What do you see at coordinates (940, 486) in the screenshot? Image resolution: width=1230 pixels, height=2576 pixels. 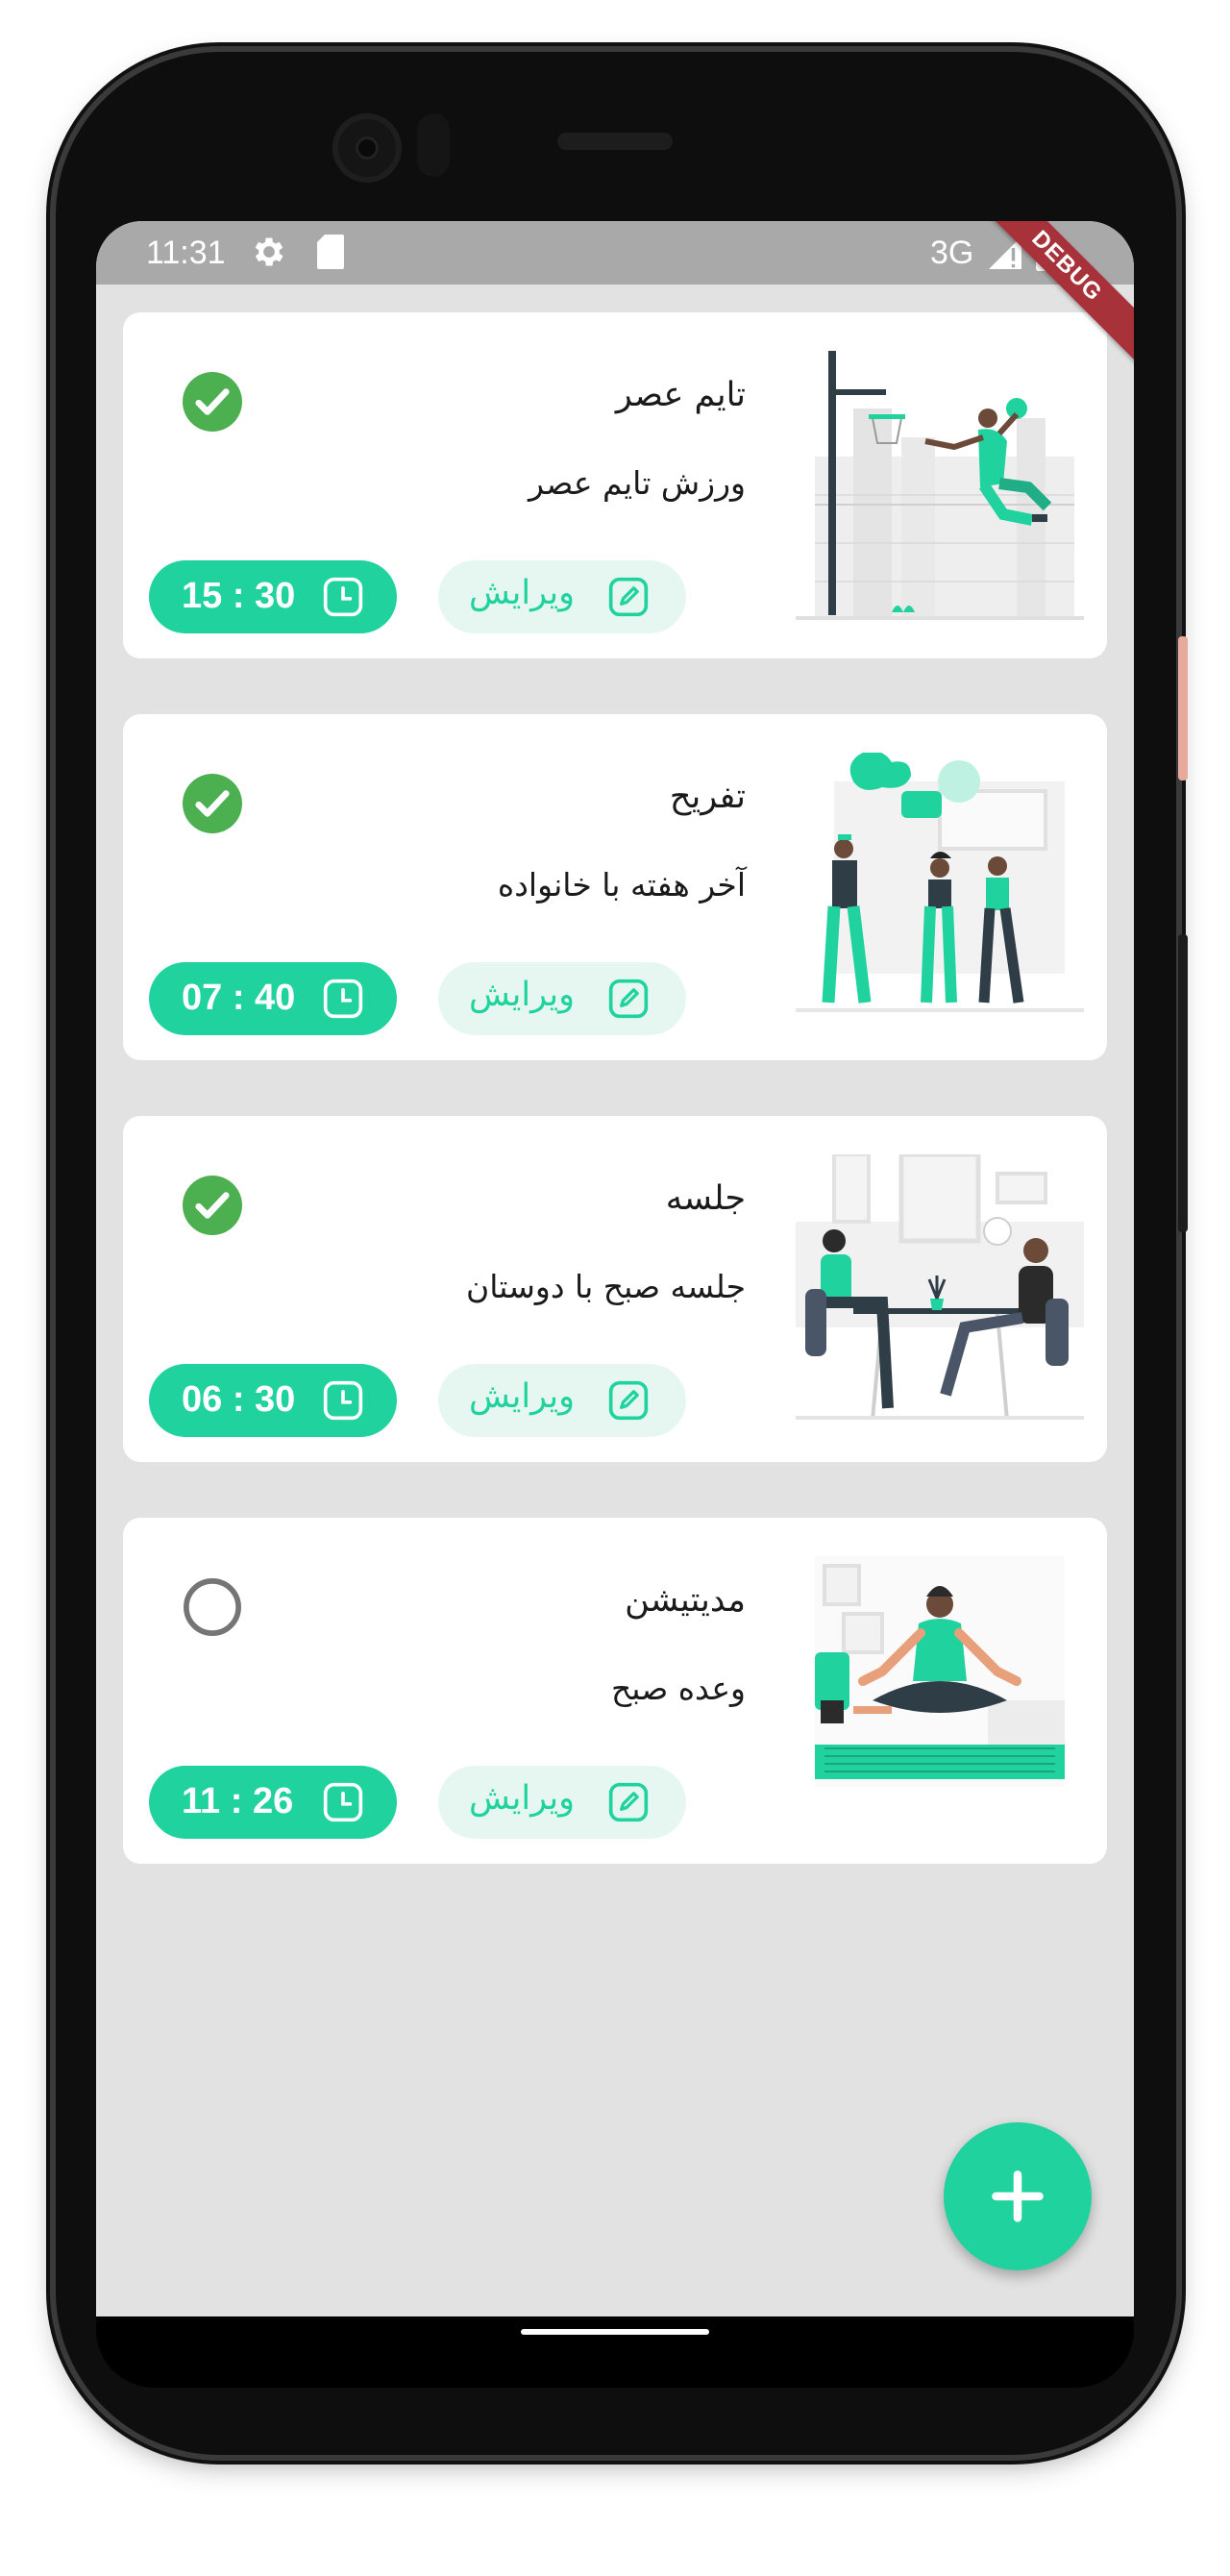 I see `basketball-illustration` at bounding box center [940, 486].